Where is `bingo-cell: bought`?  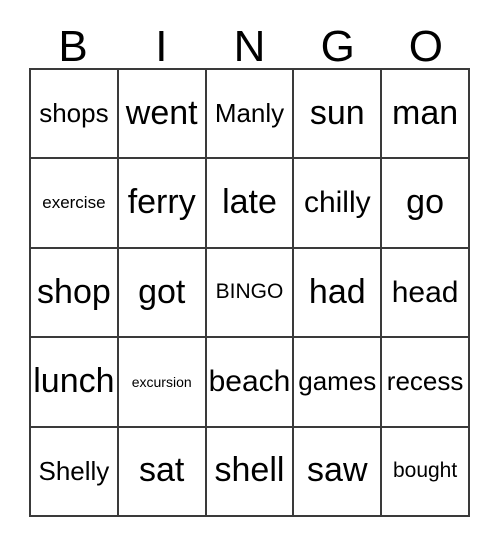
bingo-cell: bought is located at coordinates (426, 472).